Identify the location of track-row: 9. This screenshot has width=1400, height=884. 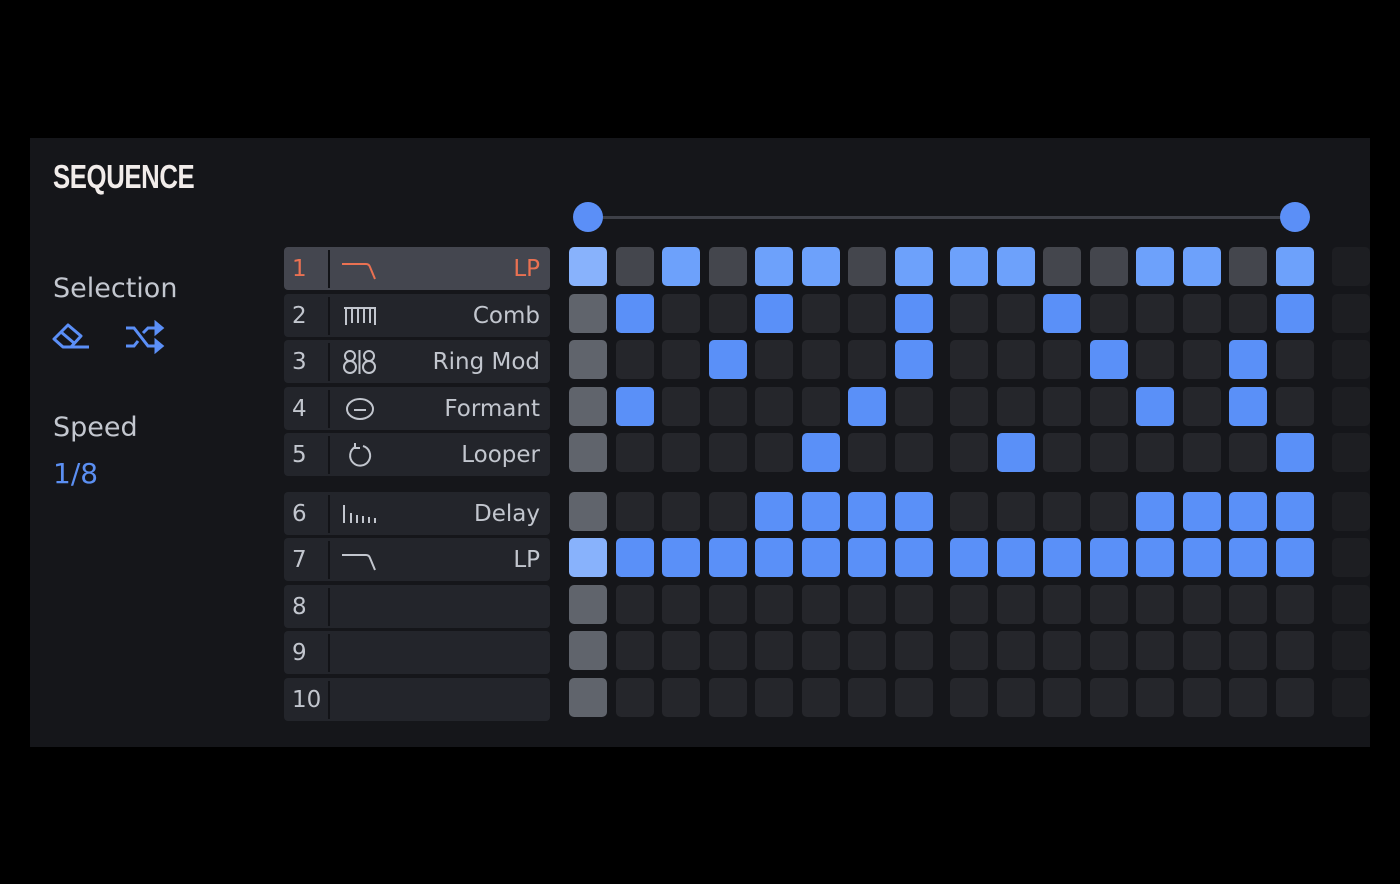
(417, 652).